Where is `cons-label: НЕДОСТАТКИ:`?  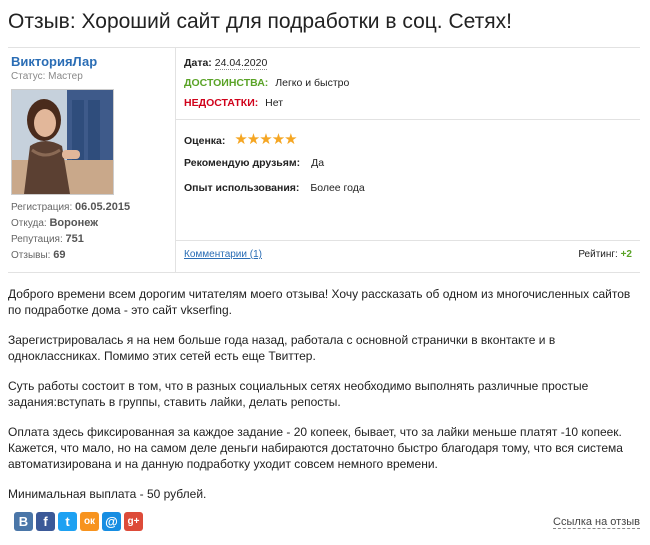
cons-label: НЕДОСТАТКИ: is located at coordinates (221, 103).